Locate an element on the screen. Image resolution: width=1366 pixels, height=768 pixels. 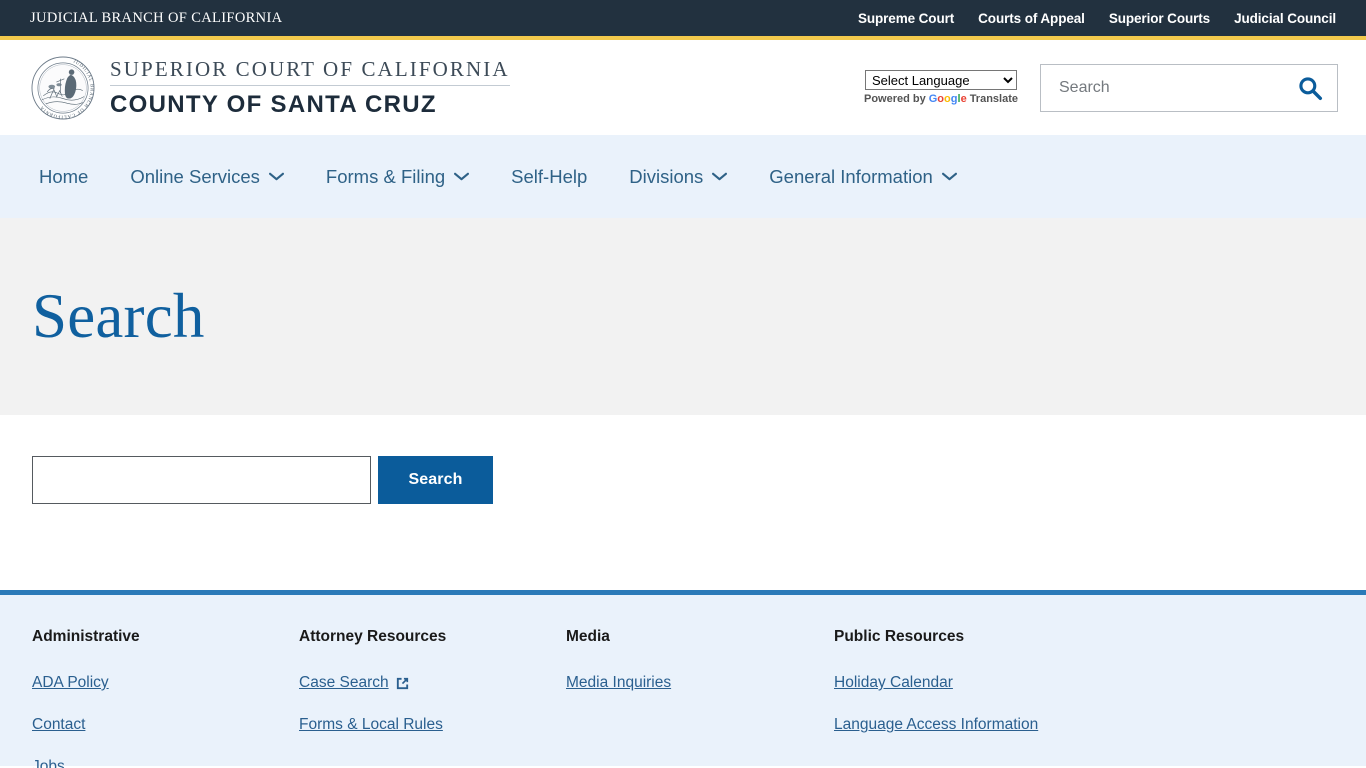
search-query-input is located at coordinates (201, 480).